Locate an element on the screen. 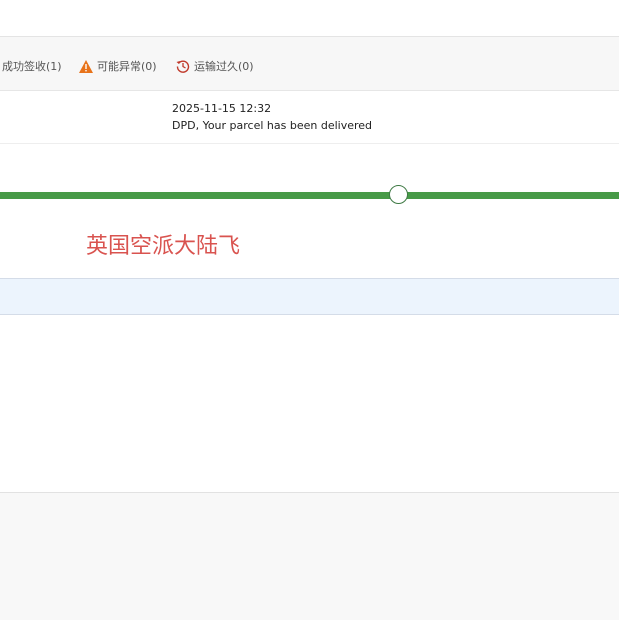 This screenshot has height=620, width=619. filter-label: 运输过久(0) is located at coordinates (224, 66).